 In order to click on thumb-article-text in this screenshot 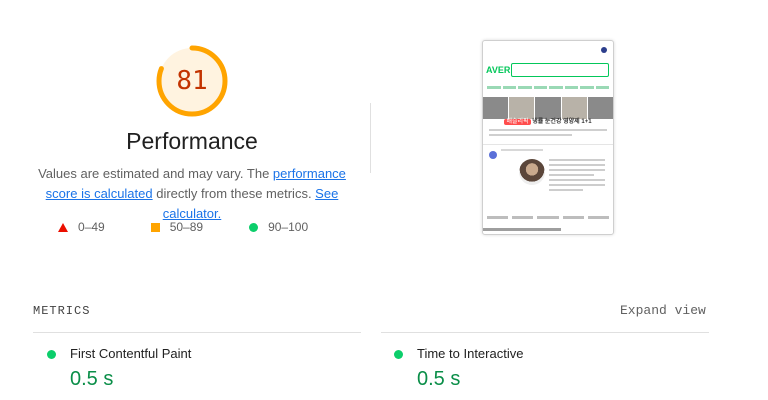, I will do `click(577, 176)`.